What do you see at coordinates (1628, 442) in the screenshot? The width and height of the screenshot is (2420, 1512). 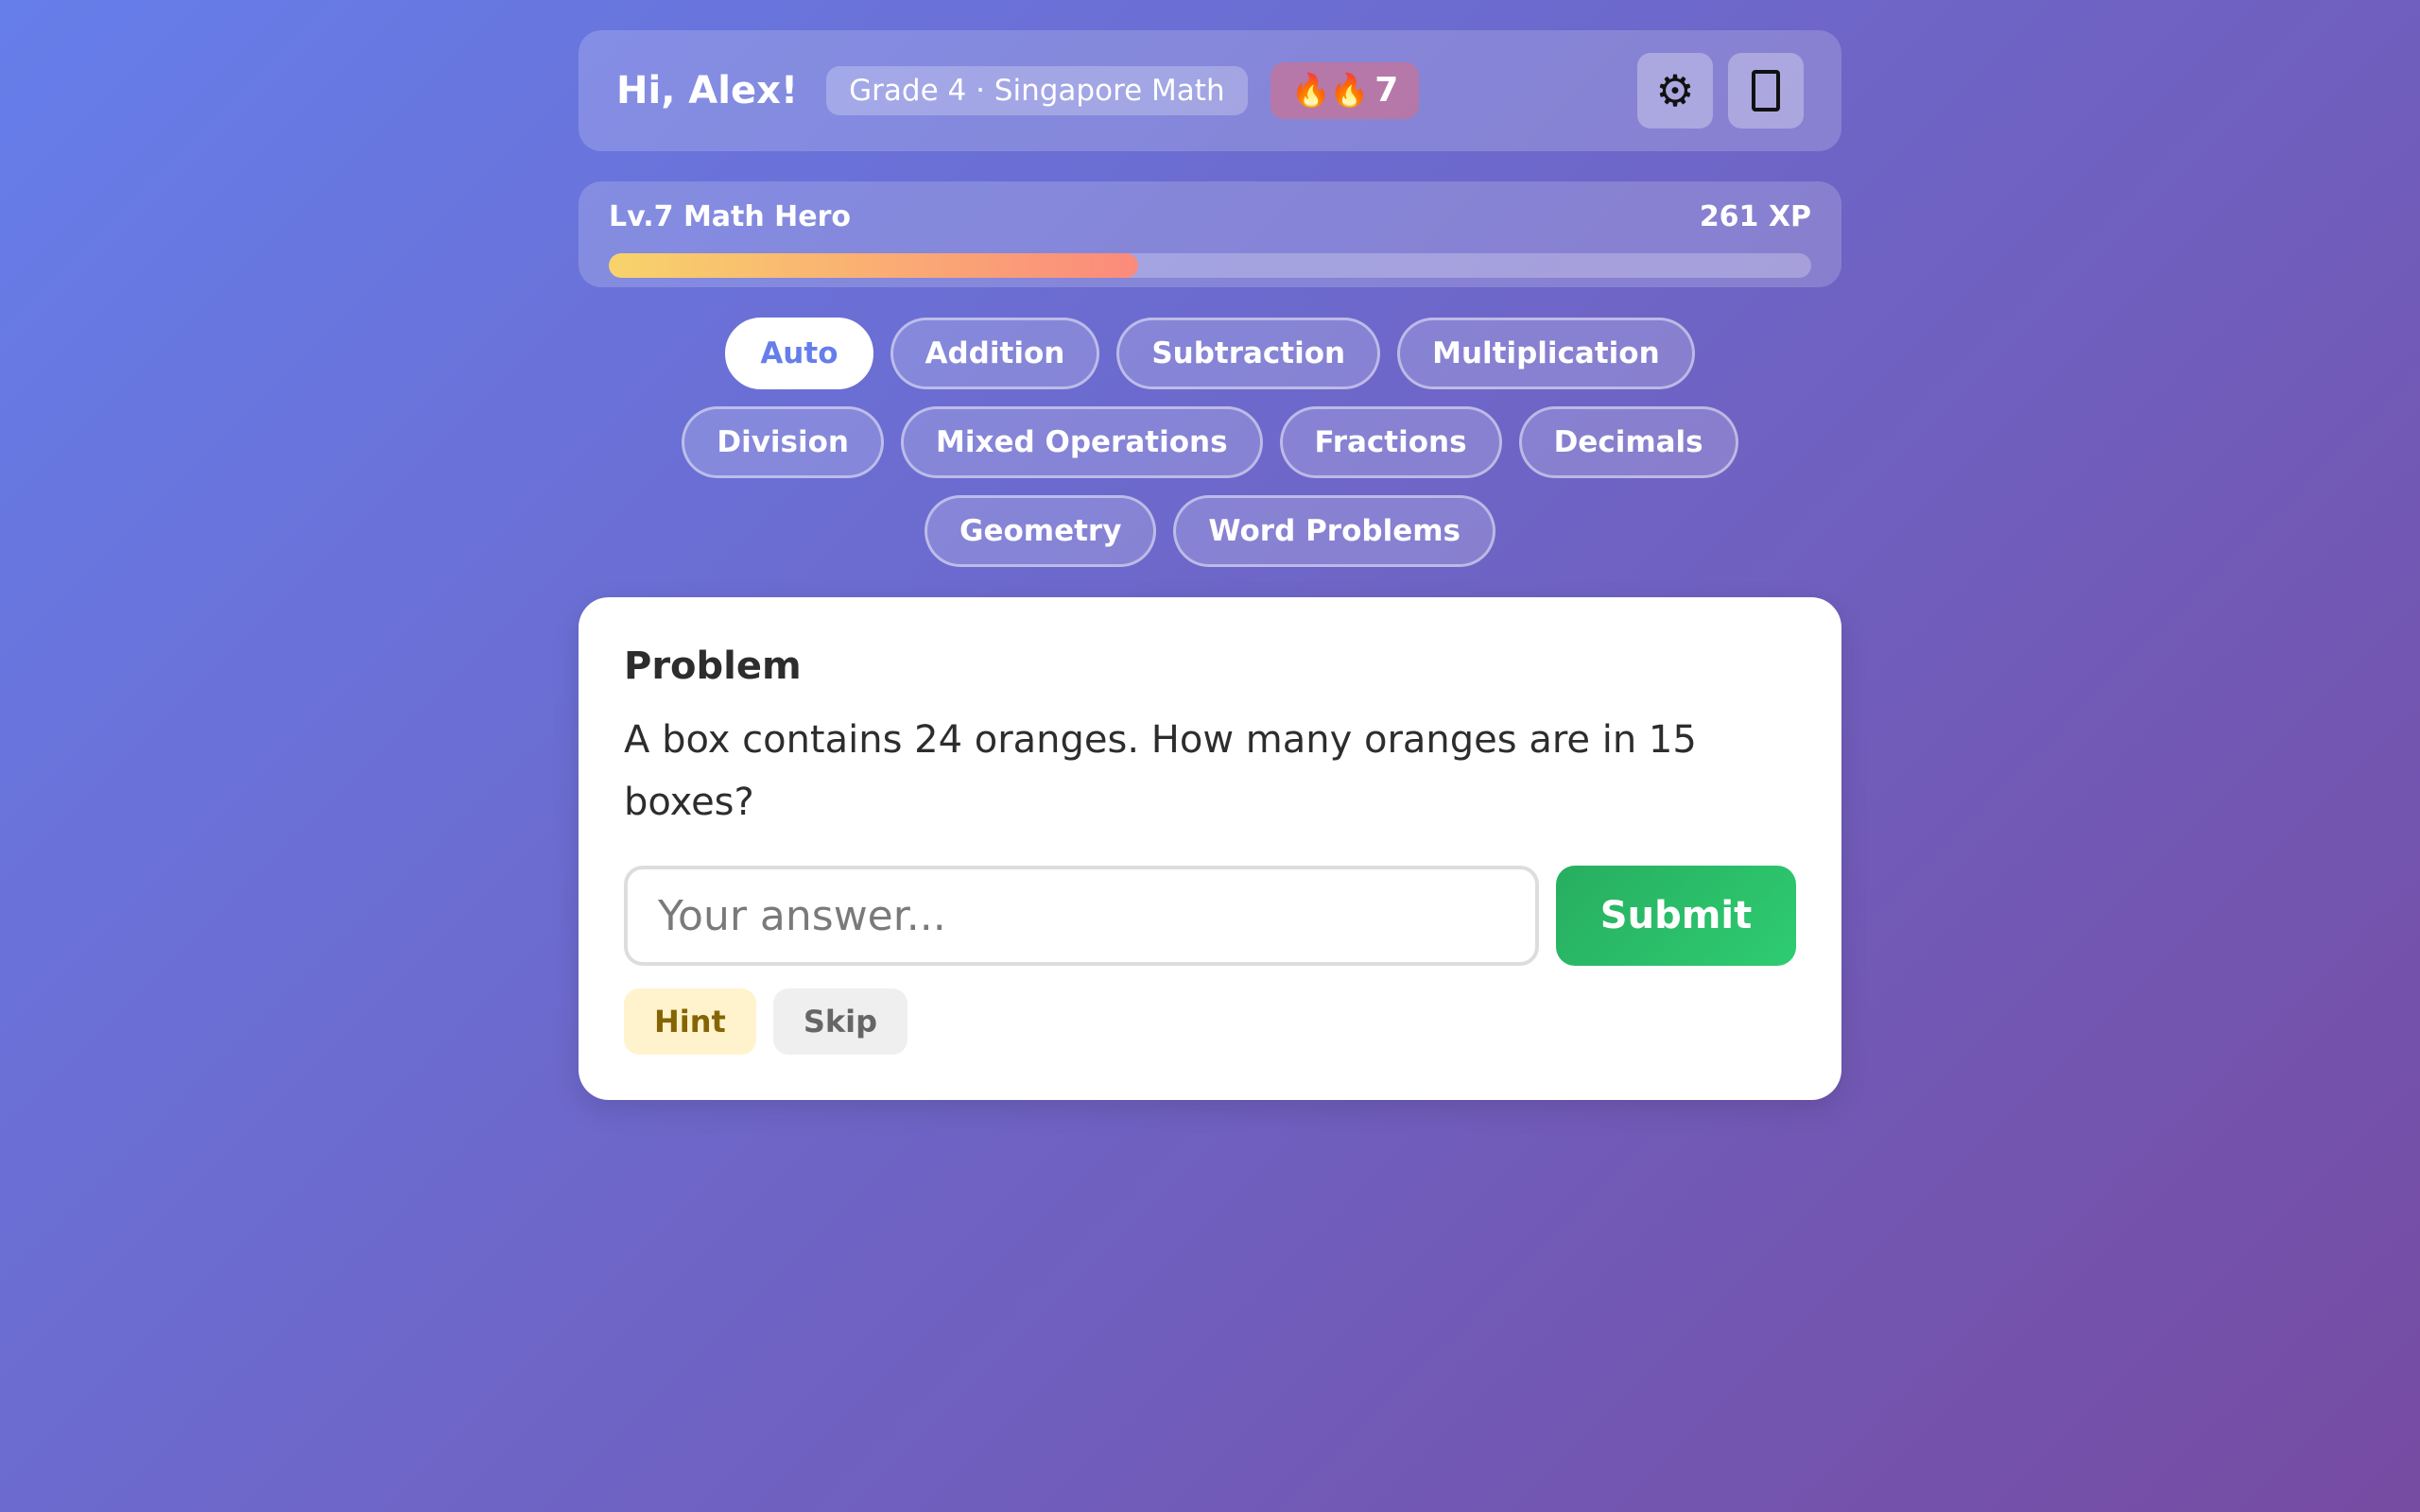 I see `topic-button-decimals: Decimals` at bounding box center [1628, 442].